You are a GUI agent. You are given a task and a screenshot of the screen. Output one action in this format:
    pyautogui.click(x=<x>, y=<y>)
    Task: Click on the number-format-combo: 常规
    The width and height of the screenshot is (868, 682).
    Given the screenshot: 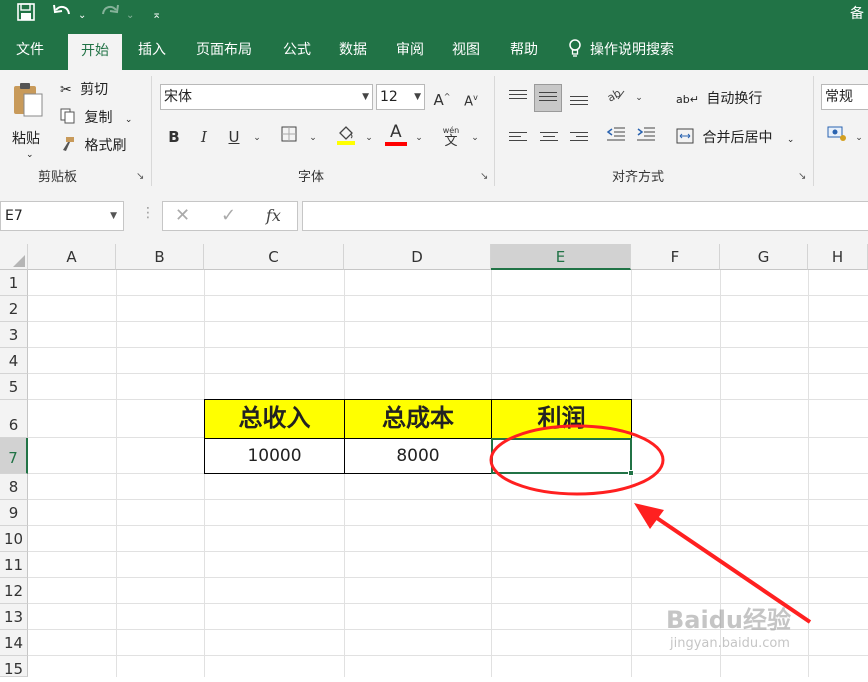 What is the action you would take?
    pyautogui.click(x=844, y=97)
    